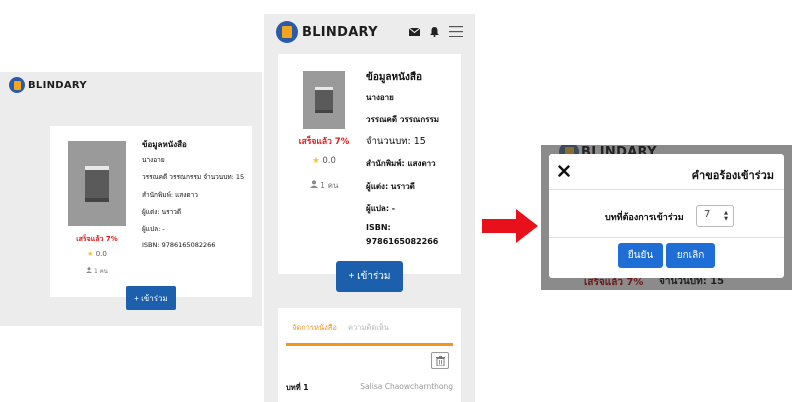 The image size is (800, 402). I want to click on book-genre: วรรณคดี วรรณกรรม, so click(403, 119).